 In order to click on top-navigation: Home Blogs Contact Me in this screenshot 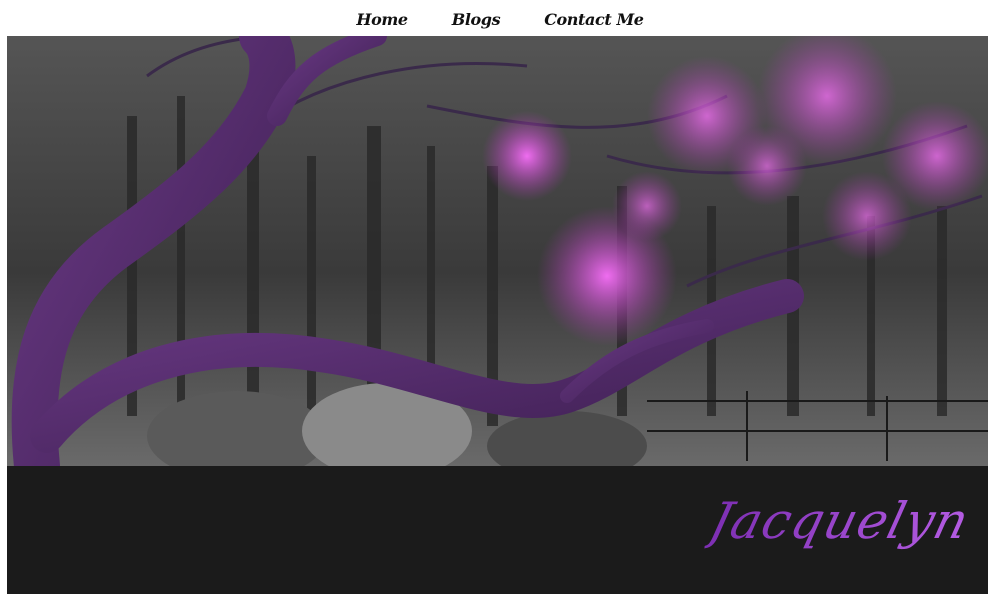, I will do `click(500, 18)`.